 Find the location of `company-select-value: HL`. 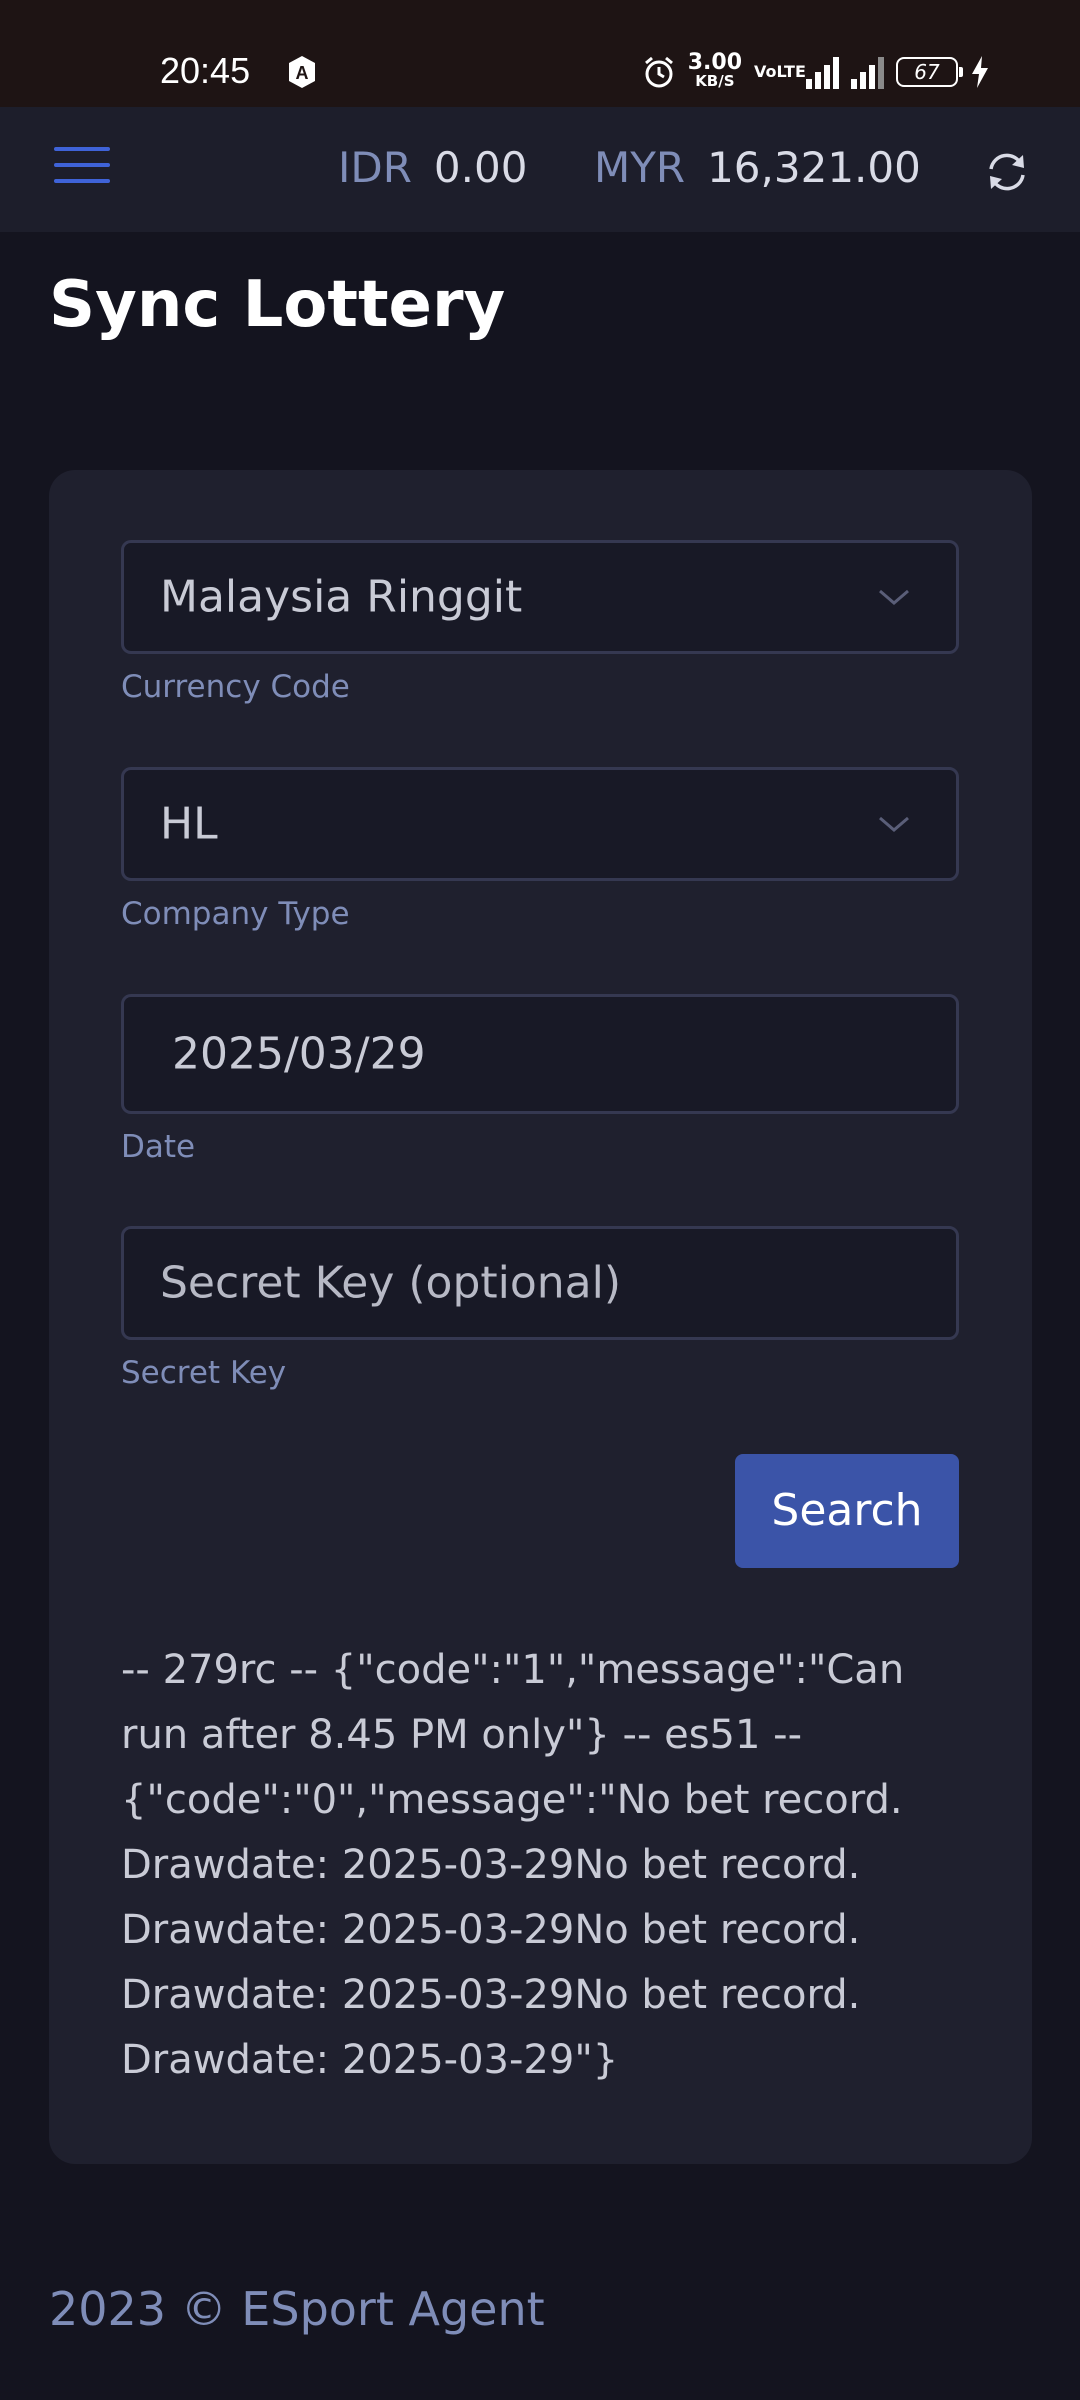

company-select-value: HL is located at coordinates (189, 824).